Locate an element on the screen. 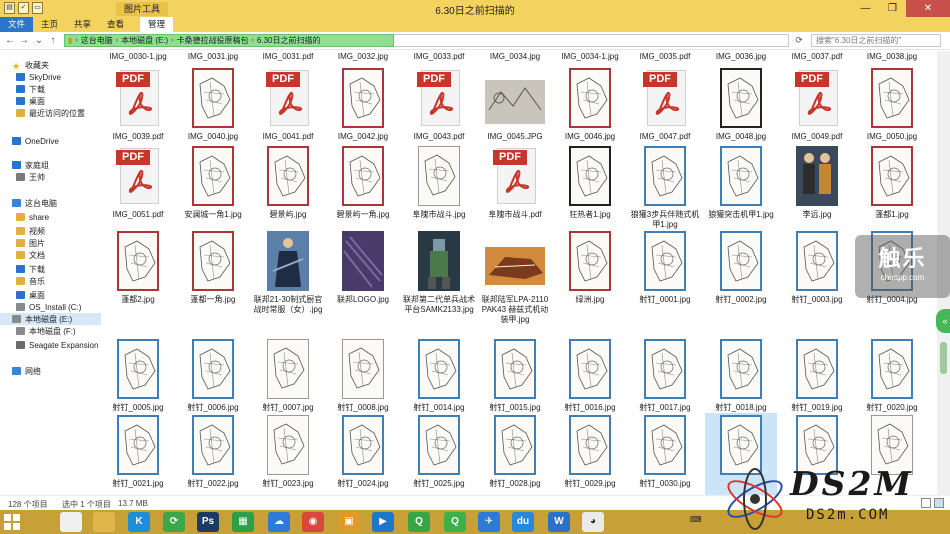  file-item: IMG_0031.jpg is located at coordinates (213, 57).